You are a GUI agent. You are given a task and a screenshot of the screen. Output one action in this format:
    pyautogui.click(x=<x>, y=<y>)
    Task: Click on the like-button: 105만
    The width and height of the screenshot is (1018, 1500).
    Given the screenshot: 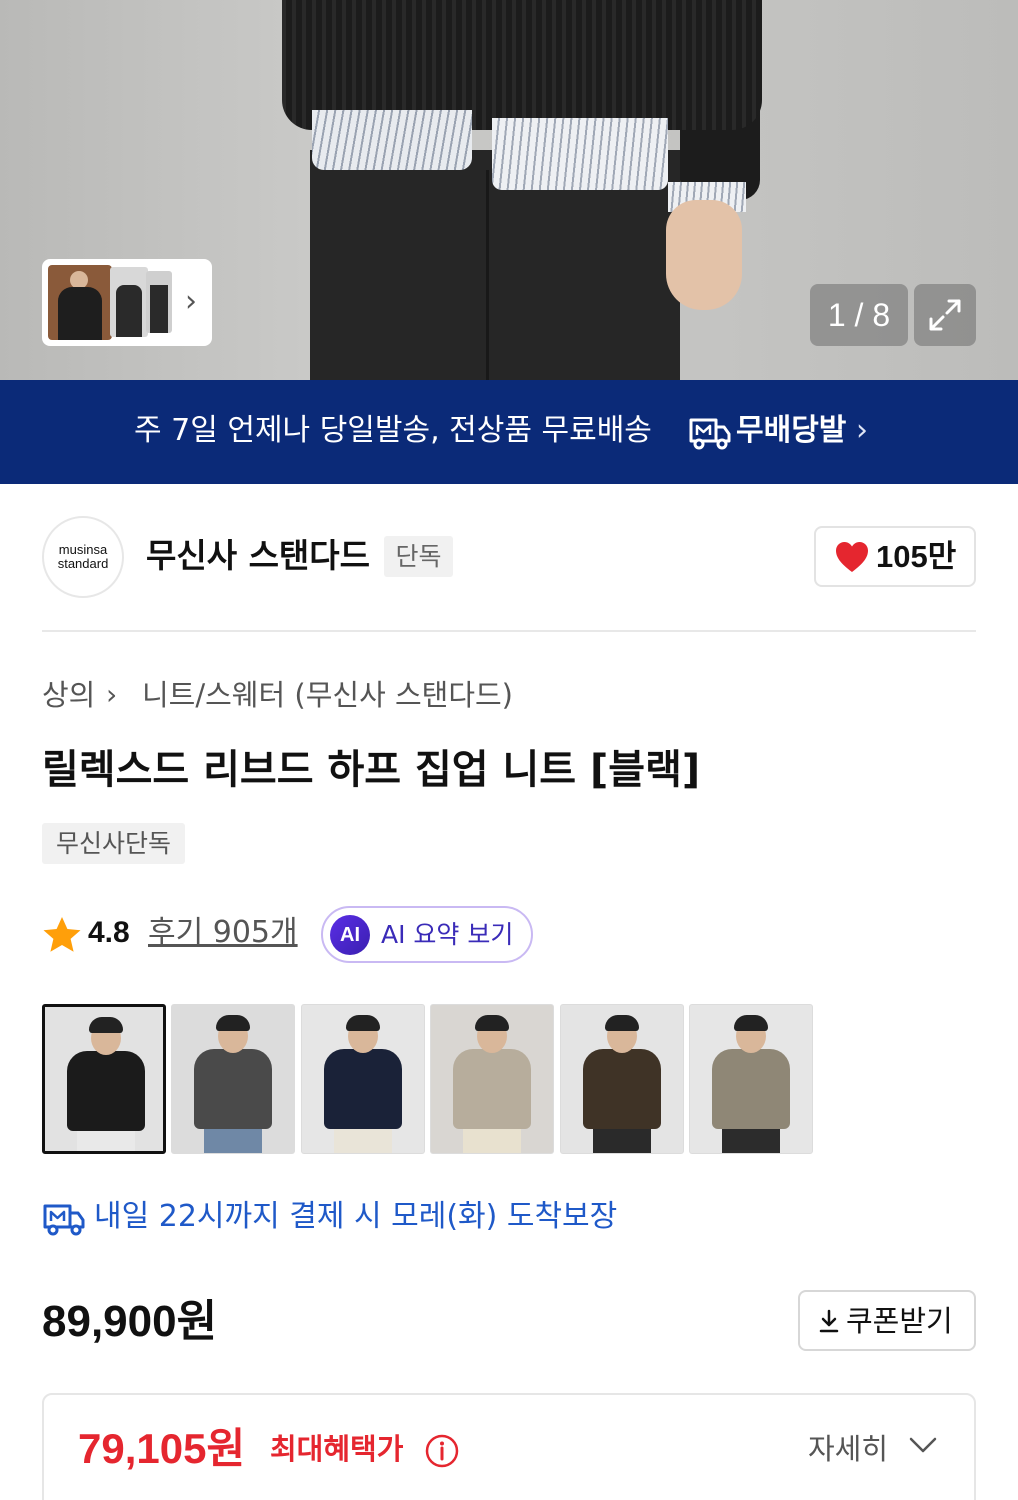 What is the action you would take?
    pyautogui.click(x=895, y=556)
    